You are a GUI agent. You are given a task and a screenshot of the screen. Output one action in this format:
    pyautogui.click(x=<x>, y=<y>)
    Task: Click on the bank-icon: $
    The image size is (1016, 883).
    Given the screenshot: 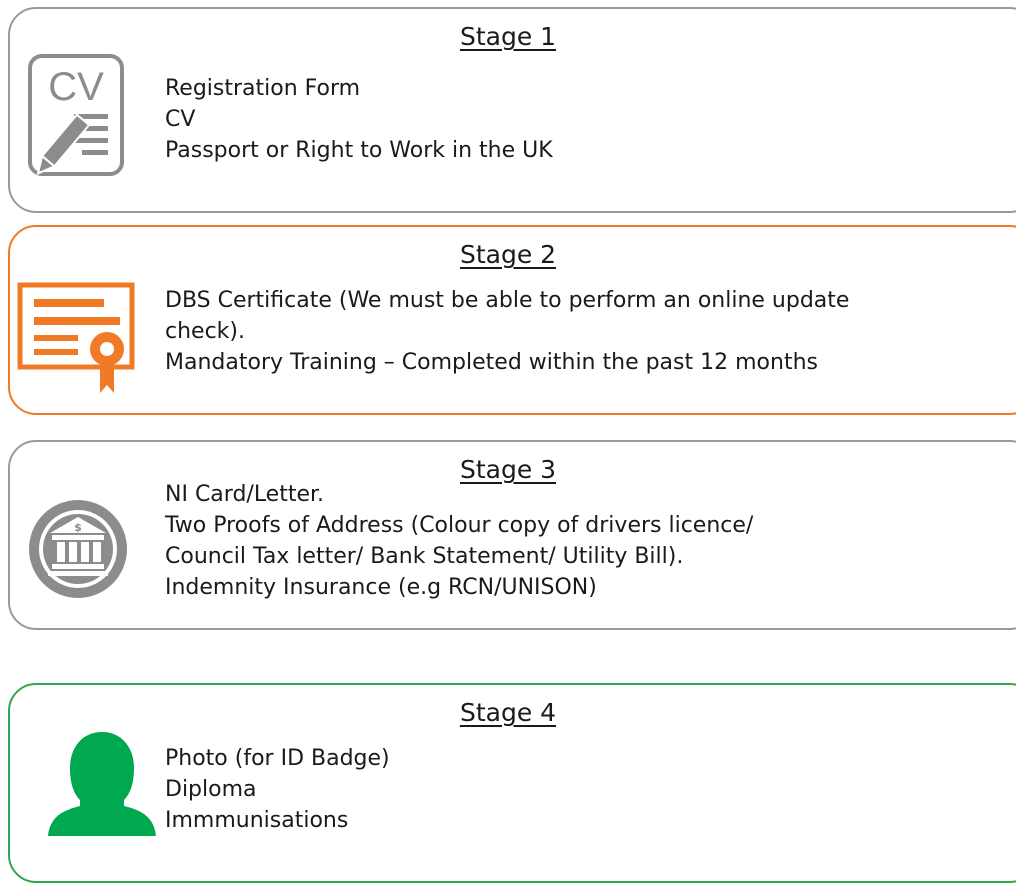 What is the action you would take?
    pyautogui.click(x=78, y=549)
    